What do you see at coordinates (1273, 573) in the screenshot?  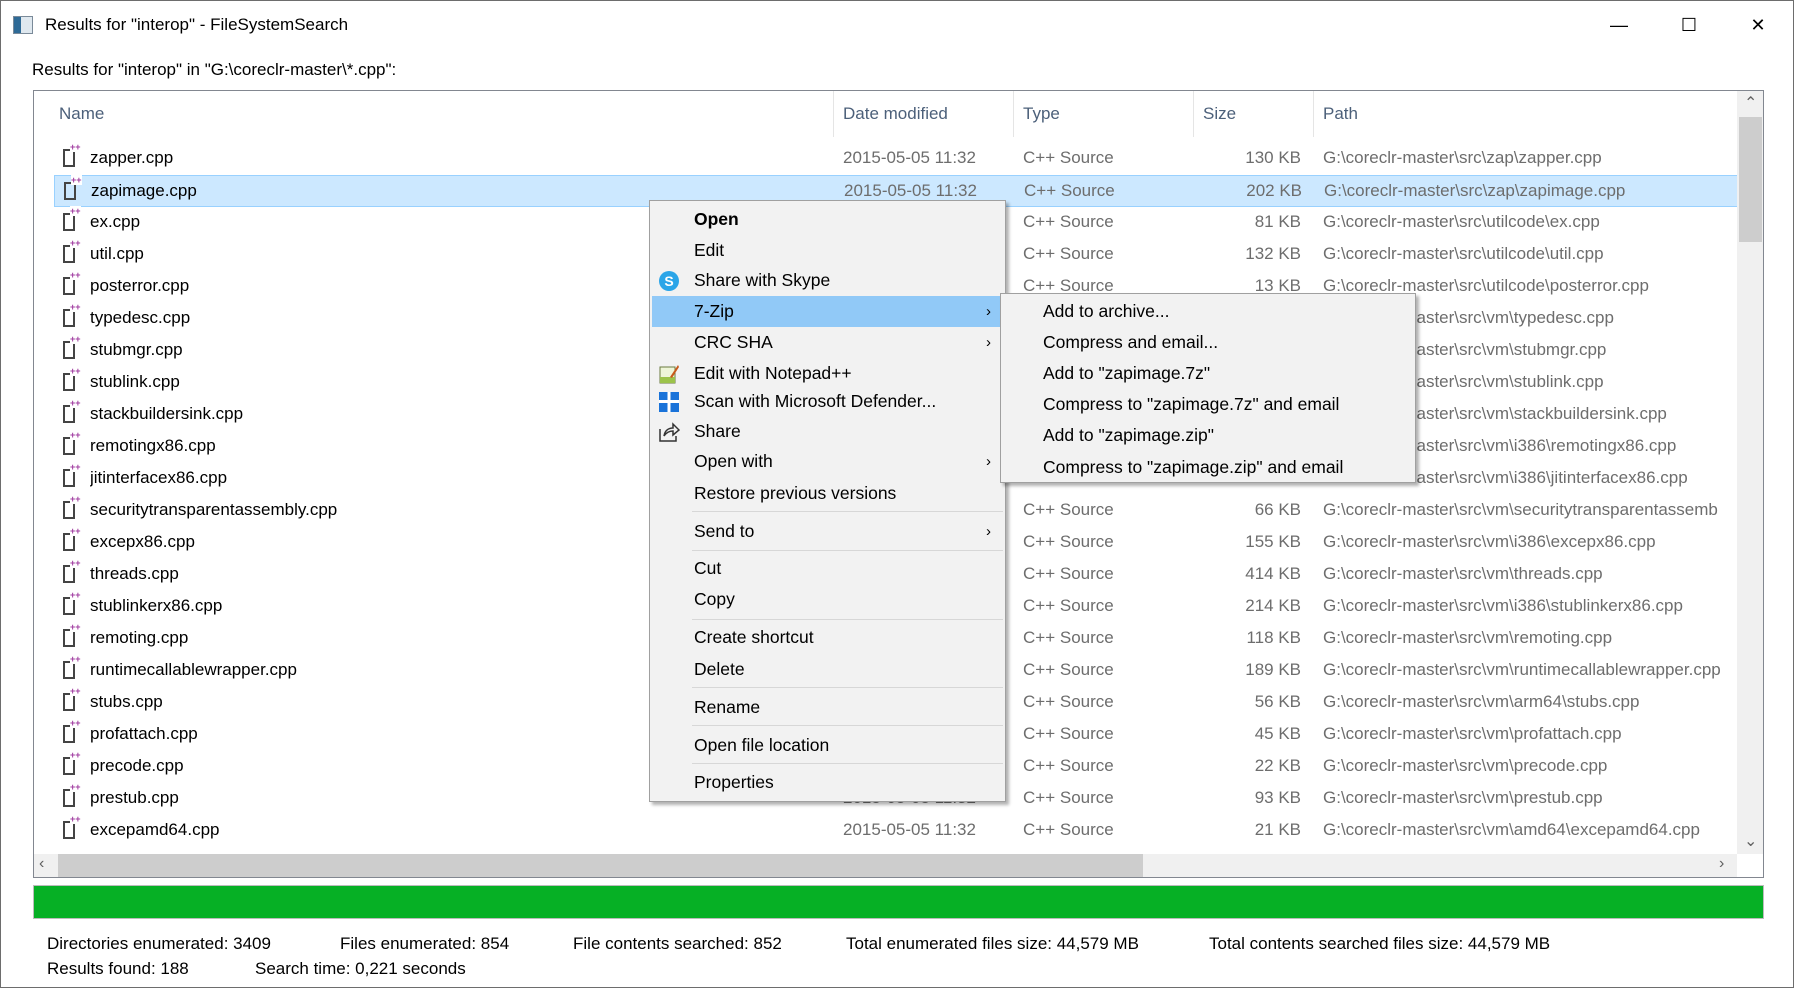 I see `cell-size: 414 KB` at bounding box center [1273, 573].